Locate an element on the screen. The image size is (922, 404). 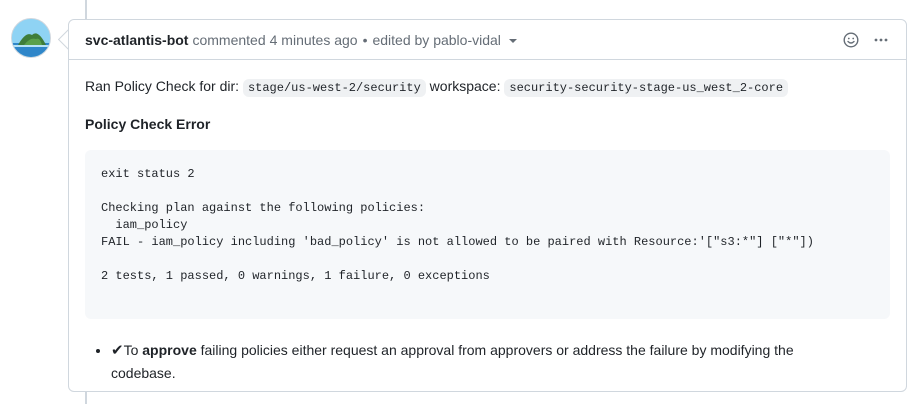
header-actions is located at coordinates (866, 40).